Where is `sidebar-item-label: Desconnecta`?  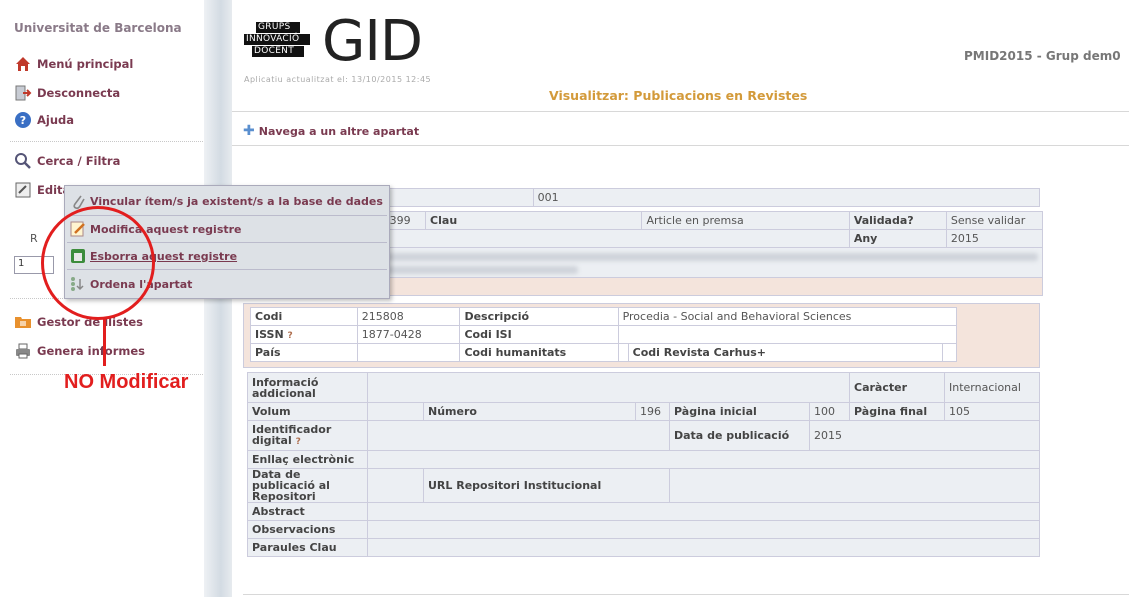 sidebar-item-label: Desconnecta is located at coordinates (79, 93).